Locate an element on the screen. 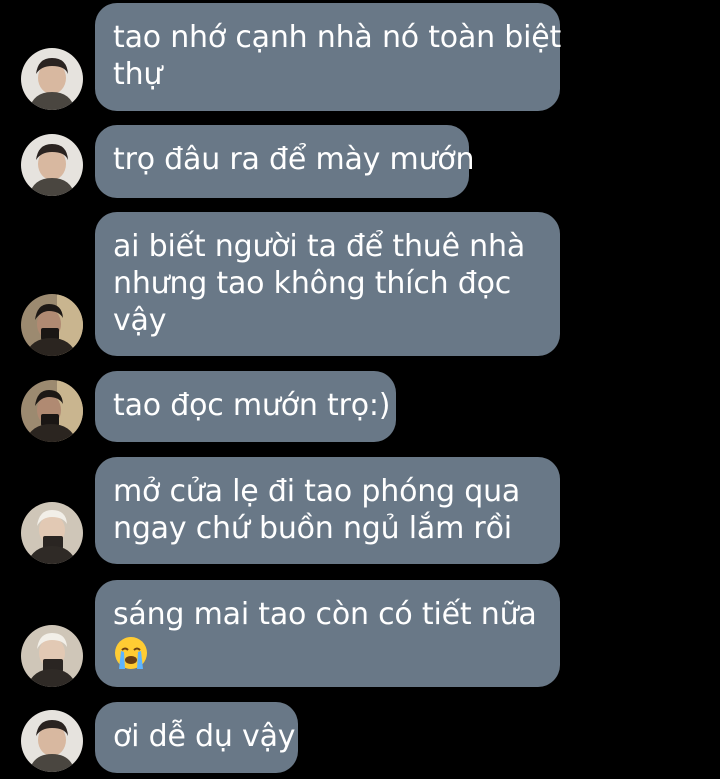  message-bubble: ơi dễ dụ vậy is located at coordinates (196, 737).